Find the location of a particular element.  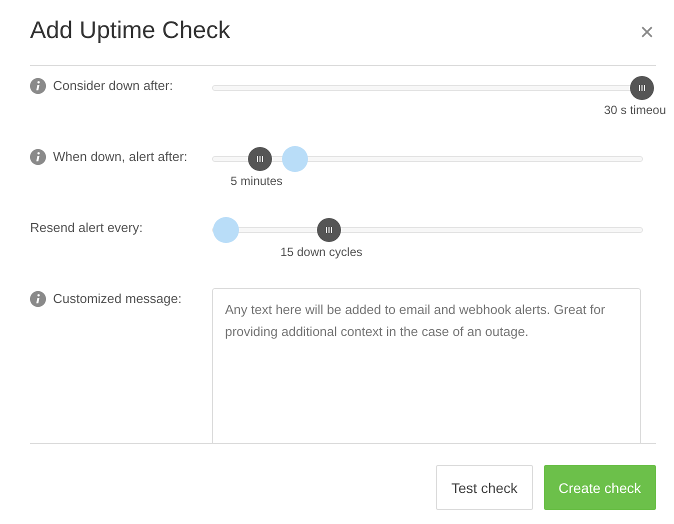

dialog-title: Add Uptime Check is located at coordinates (130, 31).